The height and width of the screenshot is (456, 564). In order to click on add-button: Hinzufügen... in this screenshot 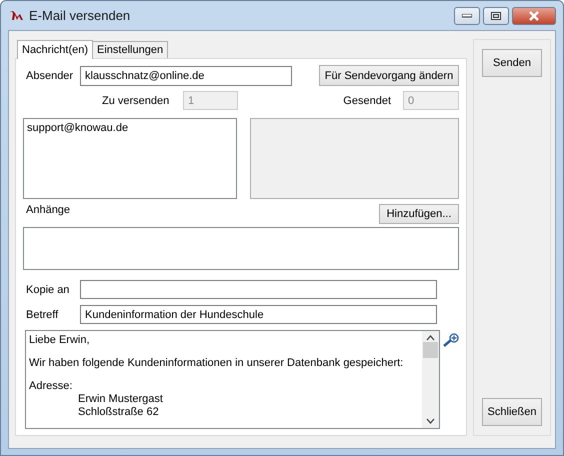, I will do `click(419, 214)`.